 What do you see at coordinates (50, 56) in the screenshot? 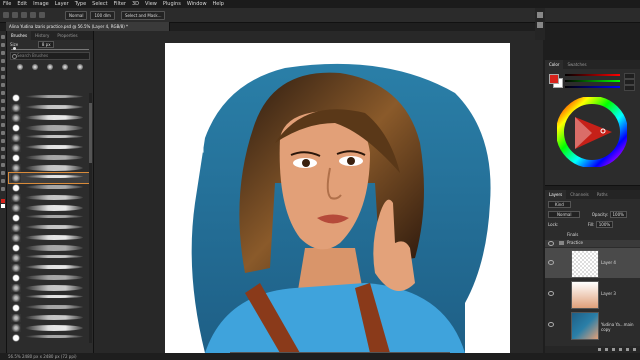
I see `brush-search-input: Search Brushes` at bounding box center [50, 56].